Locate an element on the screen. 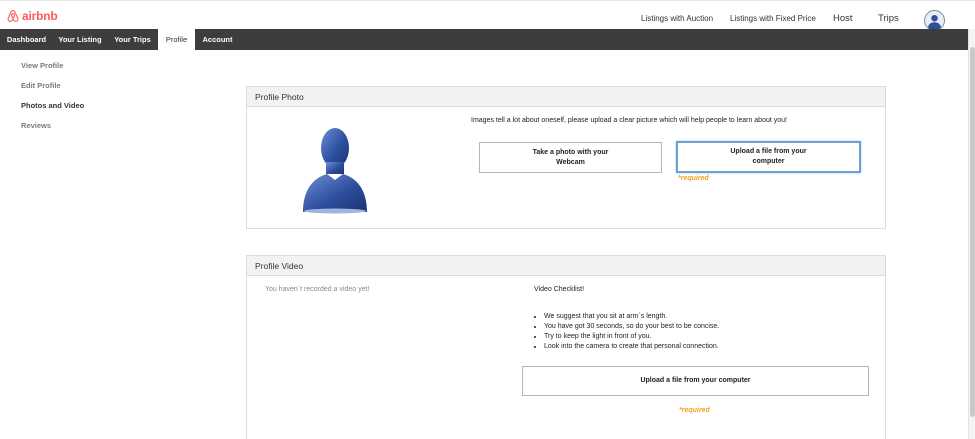  tab-dashboard: Dashboard is located at coordinates (26, 39).